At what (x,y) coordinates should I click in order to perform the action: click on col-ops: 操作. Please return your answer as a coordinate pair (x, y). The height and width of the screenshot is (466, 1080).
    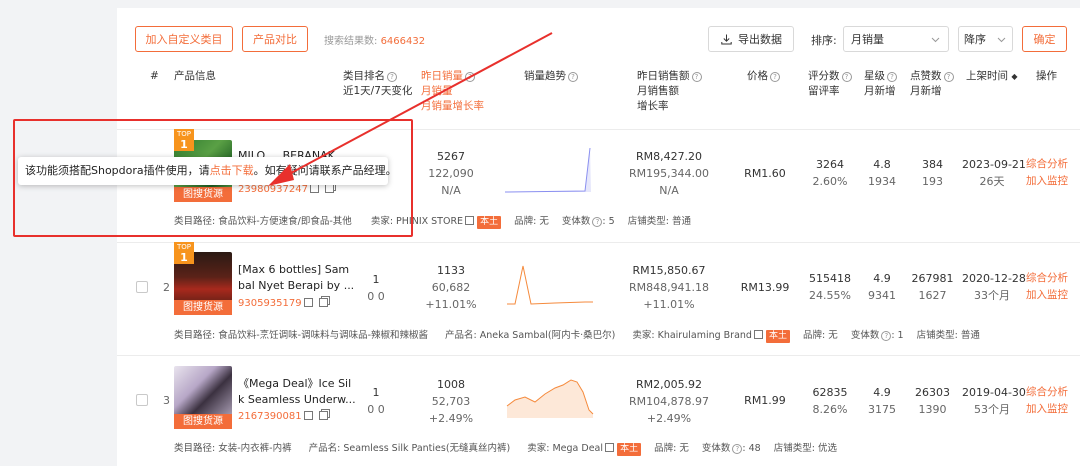
    Looking at the image, I should click on (1046, 76).